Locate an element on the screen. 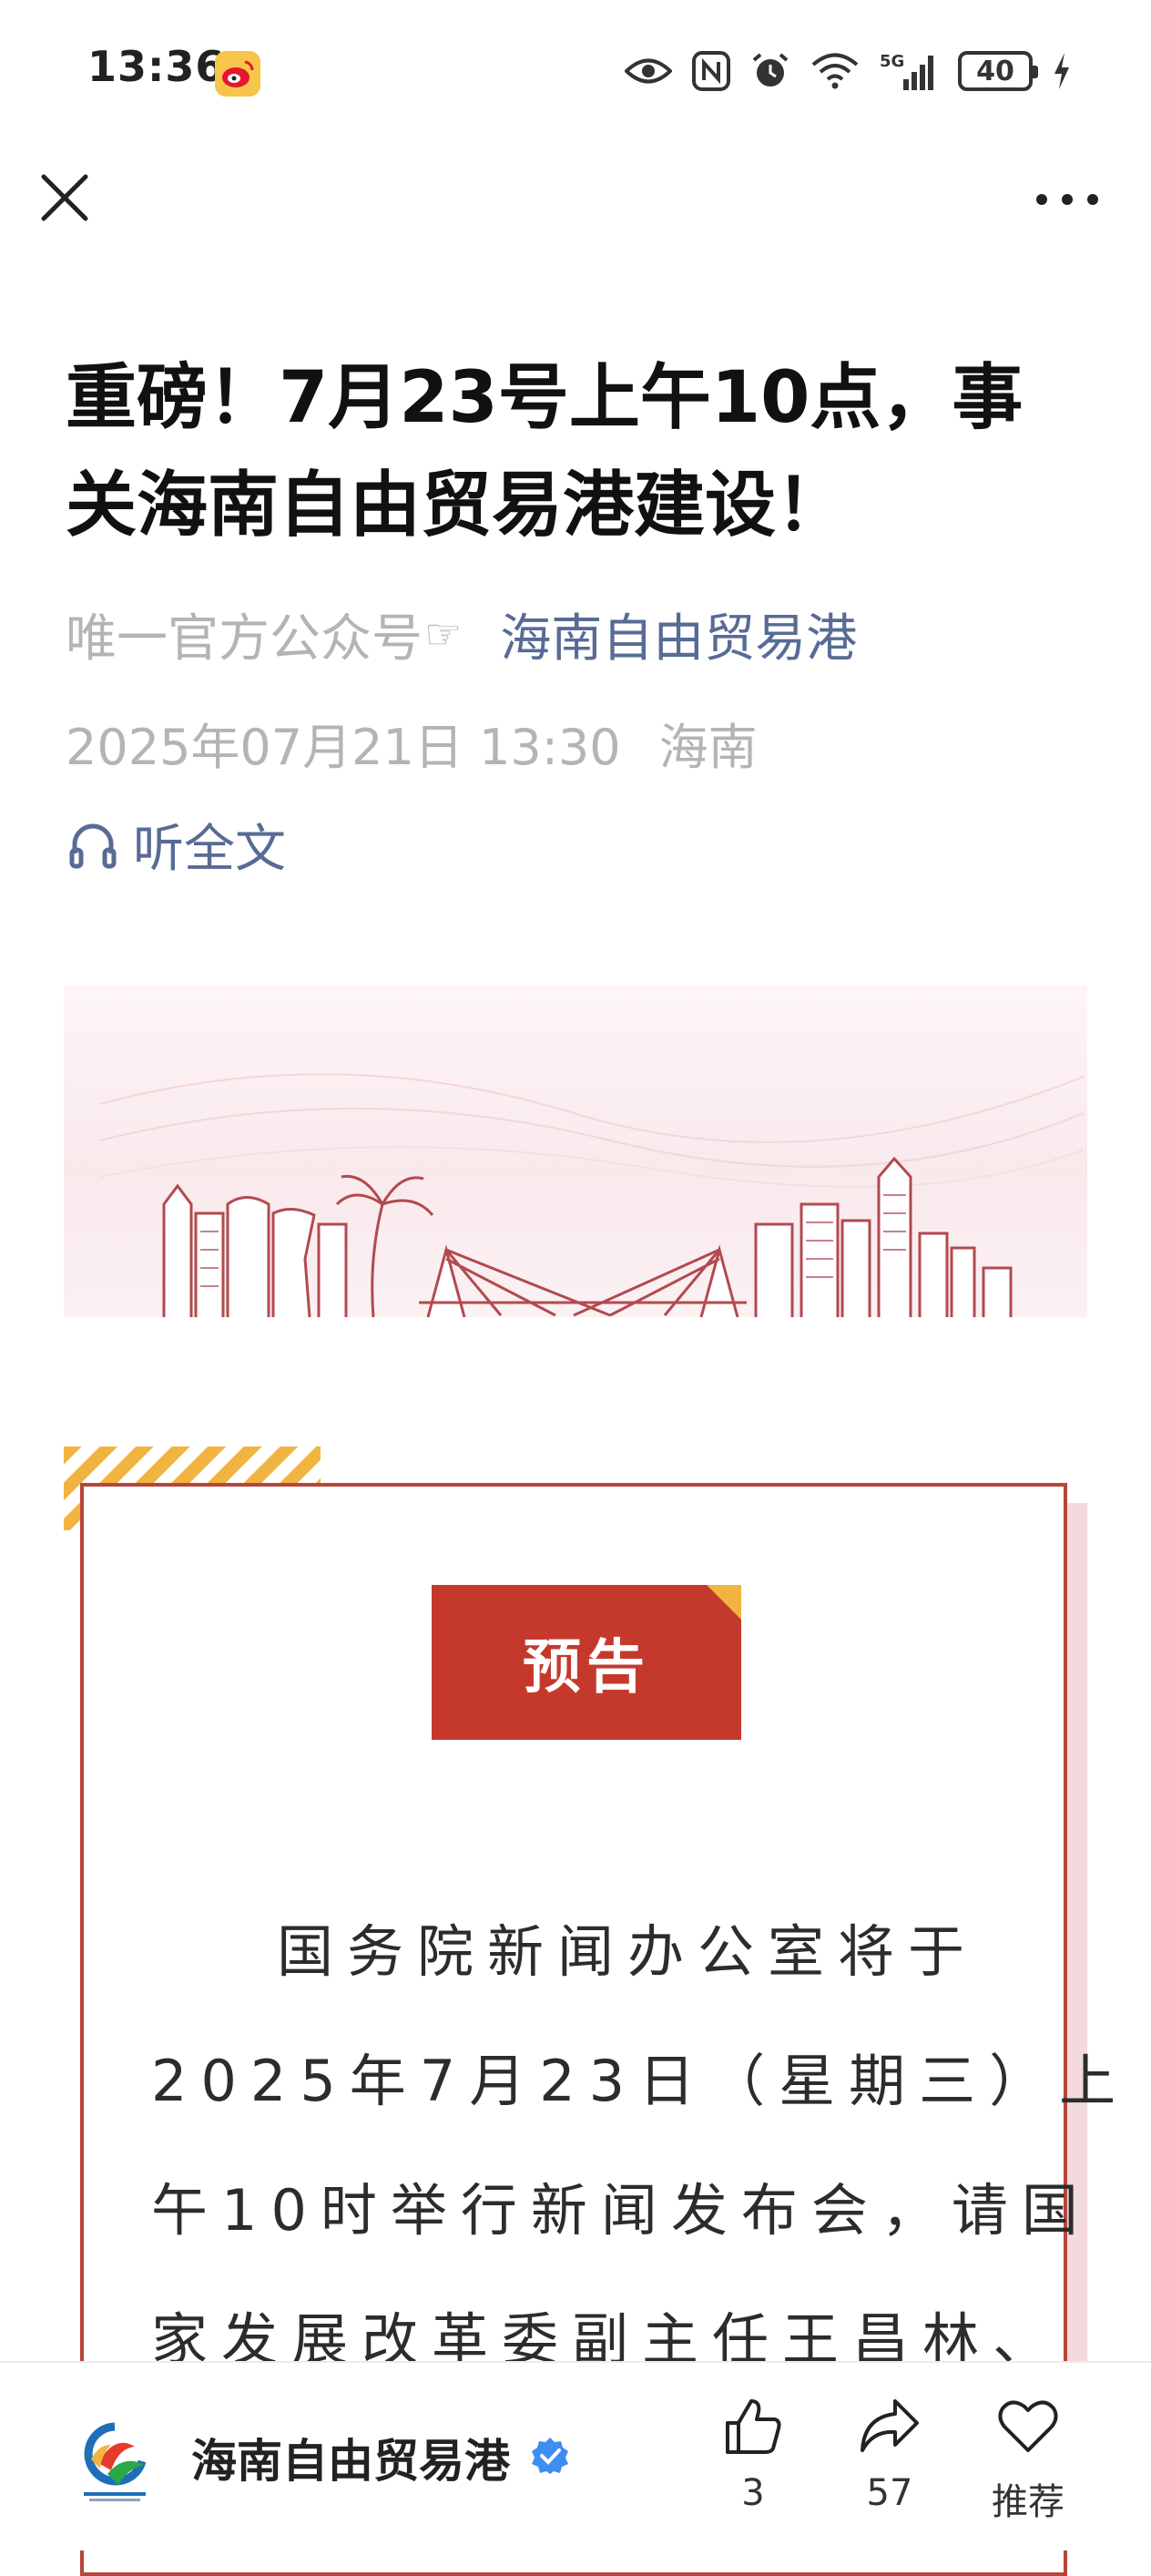 Image resolution: width=1151 pixels, height=2576 pixels. more-button is located at coordinates (1068, 199).